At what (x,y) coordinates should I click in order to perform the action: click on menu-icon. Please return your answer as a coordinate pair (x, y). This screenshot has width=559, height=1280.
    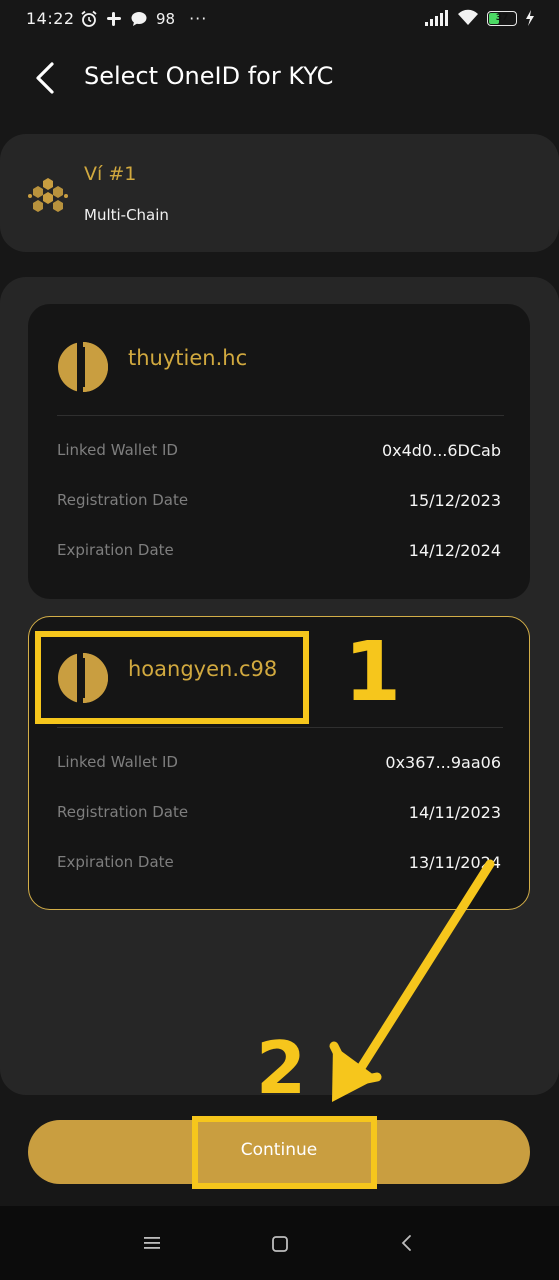
    Looking at the image, I should click on (152, 1243).